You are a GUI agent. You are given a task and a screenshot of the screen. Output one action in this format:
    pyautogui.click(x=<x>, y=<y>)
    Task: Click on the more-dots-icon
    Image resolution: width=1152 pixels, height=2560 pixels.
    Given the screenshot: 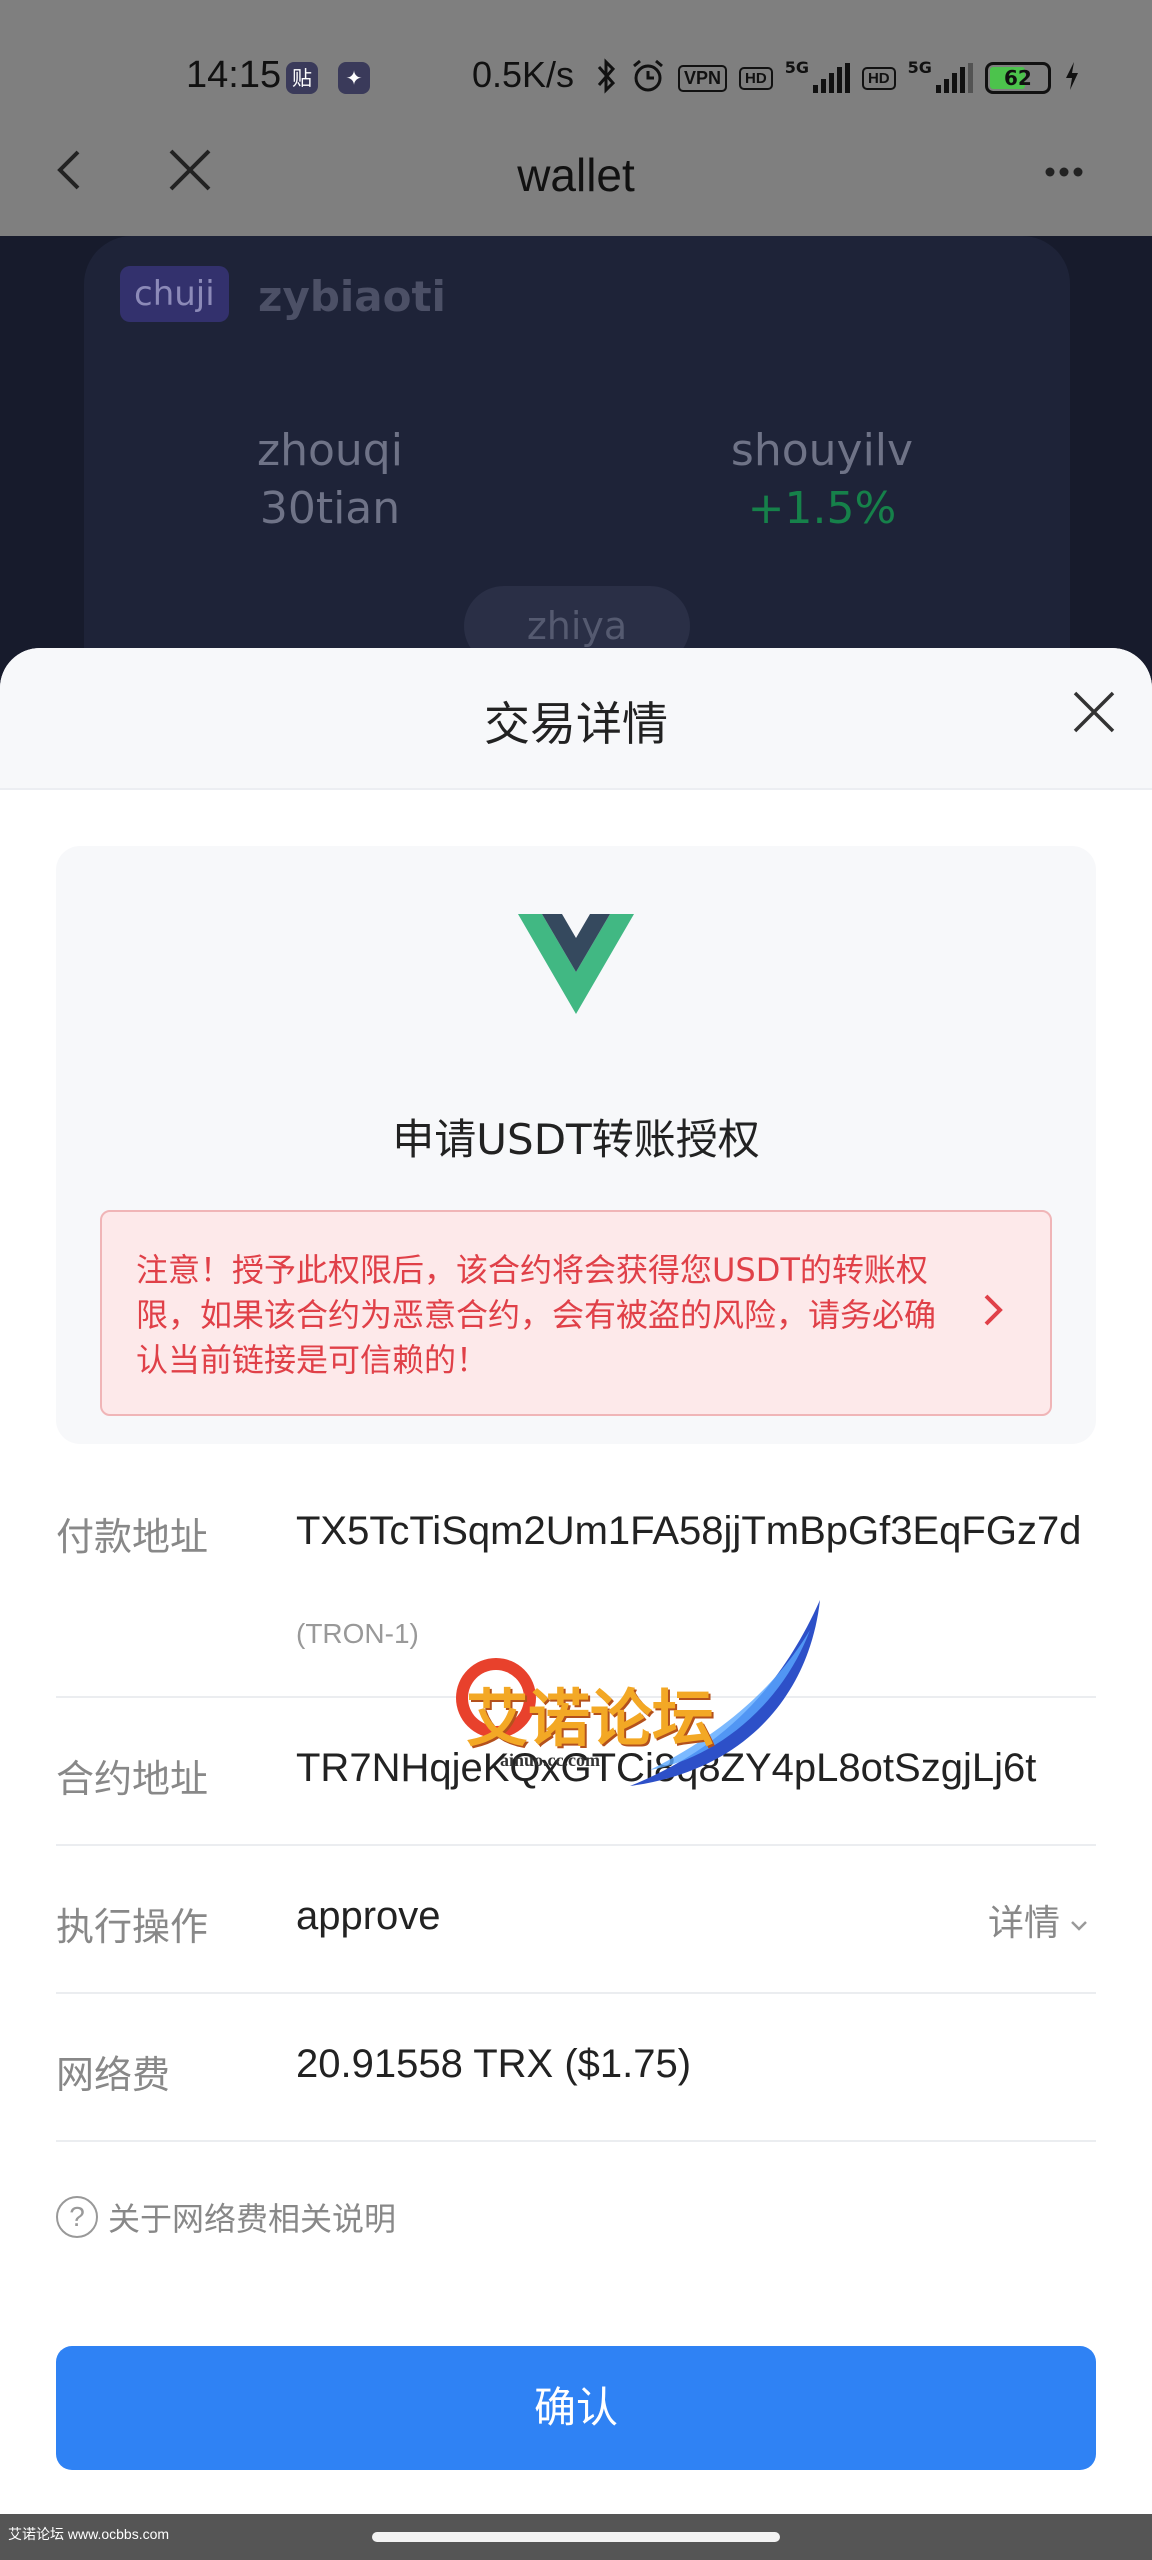 What is the action you would take?
    pyautogui.click(x=1064, y=172)
    